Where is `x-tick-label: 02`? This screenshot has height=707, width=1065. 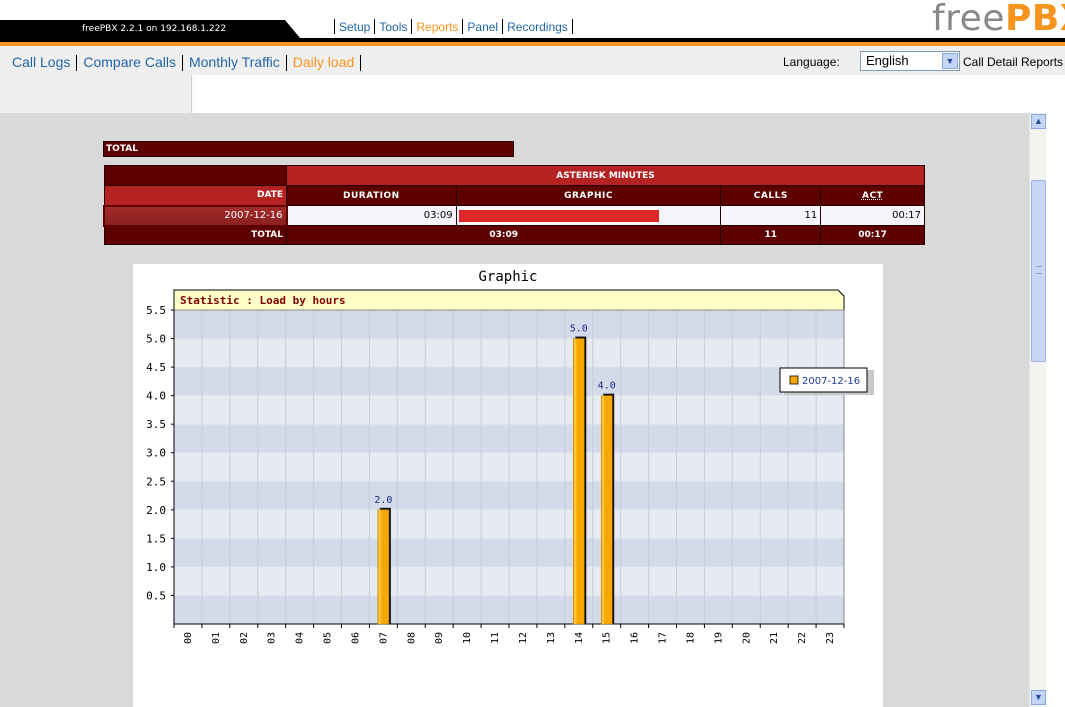
x-tick-label: 02 is located at coordinates (244, 638).